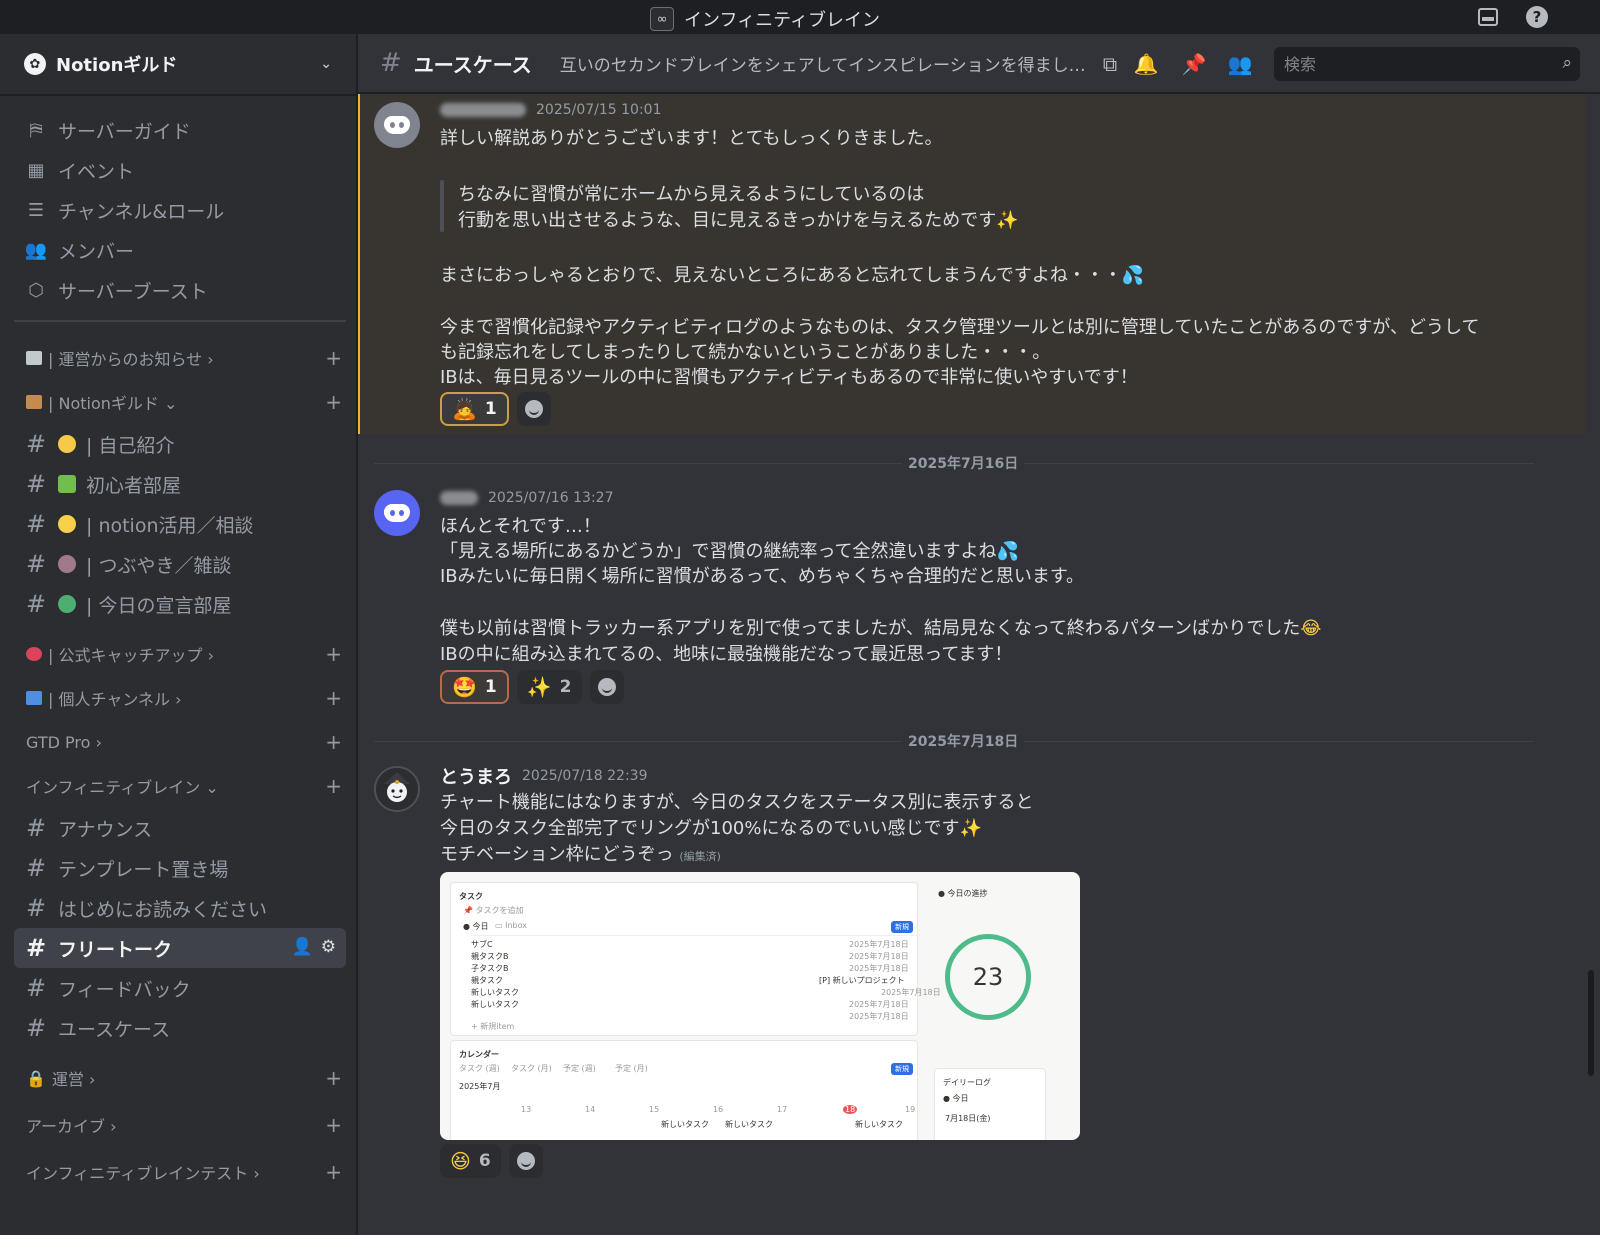 The height and width of the screenshot is (1235, 1600). I want to click on member-list-icon: 👥, so click(1240, 64).